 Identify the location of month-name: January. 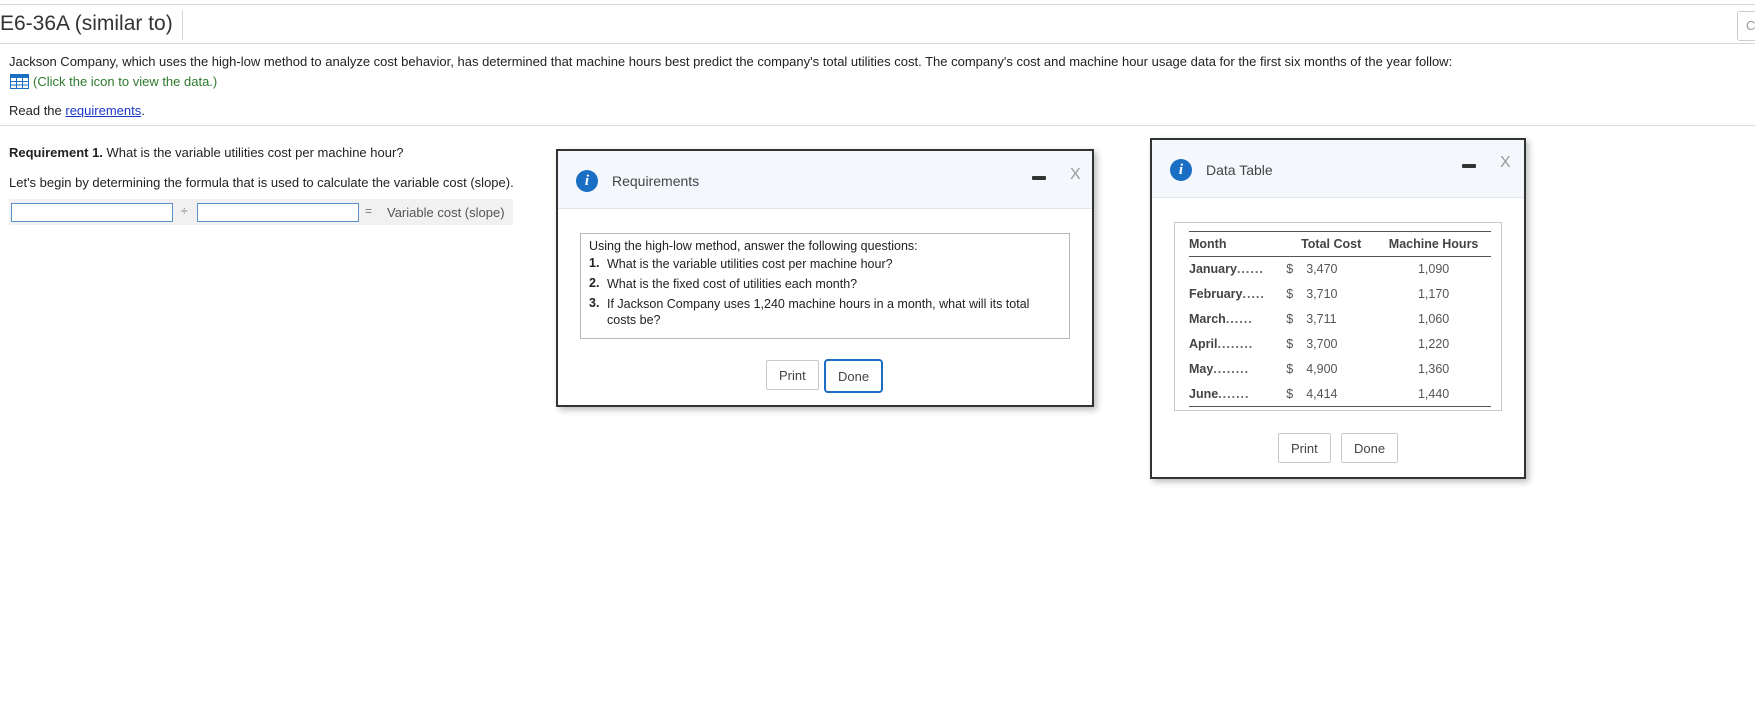
(1213, 269).